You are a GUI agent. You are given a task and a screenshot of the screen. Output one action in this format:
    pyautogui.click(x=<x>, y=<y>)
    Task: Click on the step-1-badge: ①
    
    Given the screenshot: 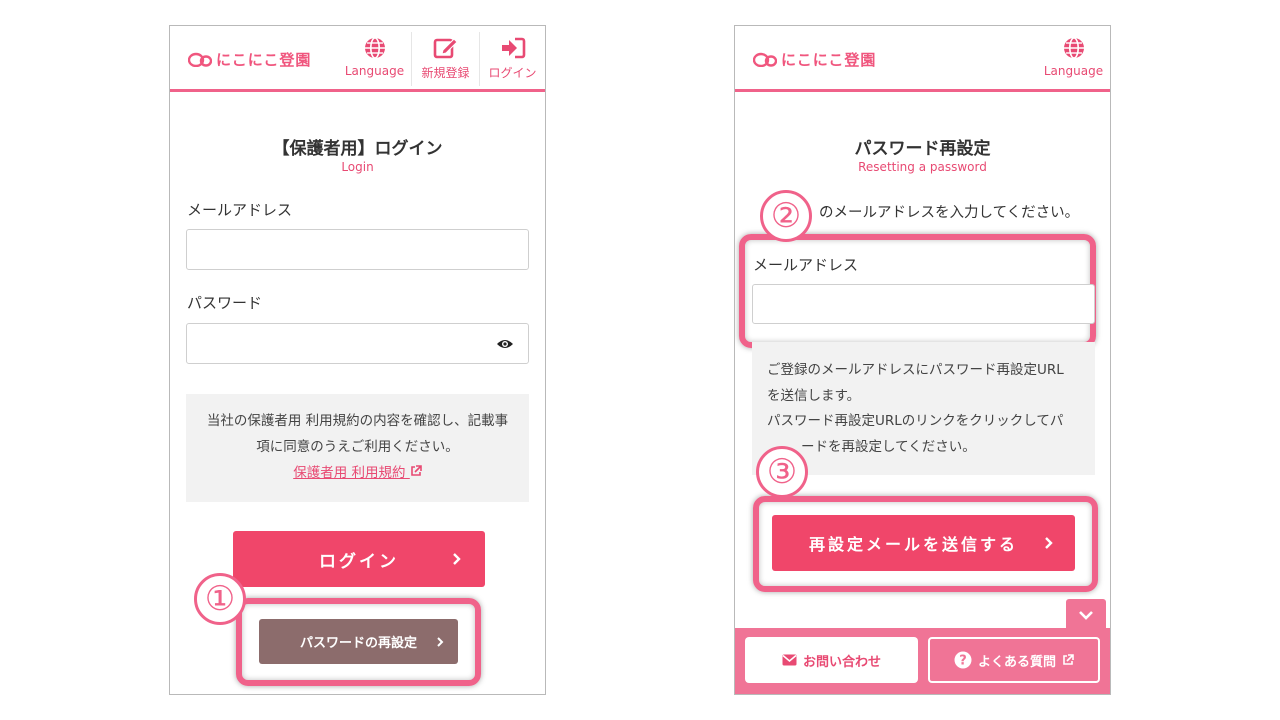 What is the action you would take?
    pyautogui.click(x=220, y=599)
    